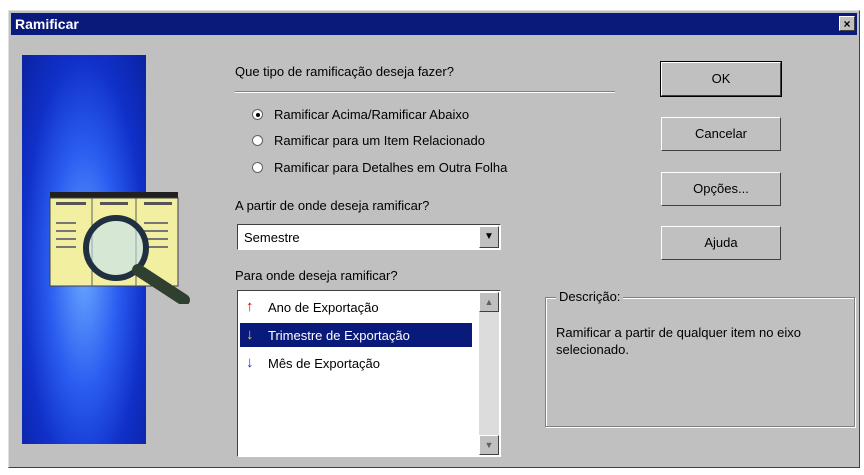  Describe the element at coordinates (721, 79) in the screenshot. I see `ok-button: OK` at that location.